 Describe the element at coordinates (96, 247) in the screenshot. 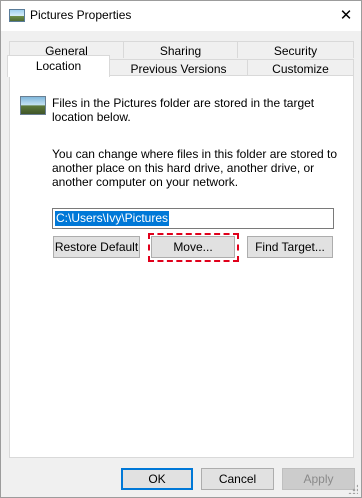

I see `restore-default-button: Restore Default` at that location.